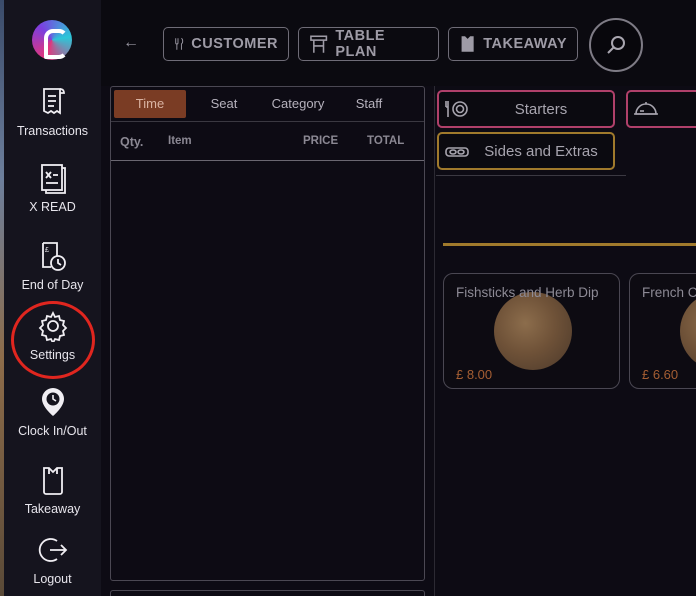 The image size is (696, 596). I want to click on receipt-icon, so click(53, 101).